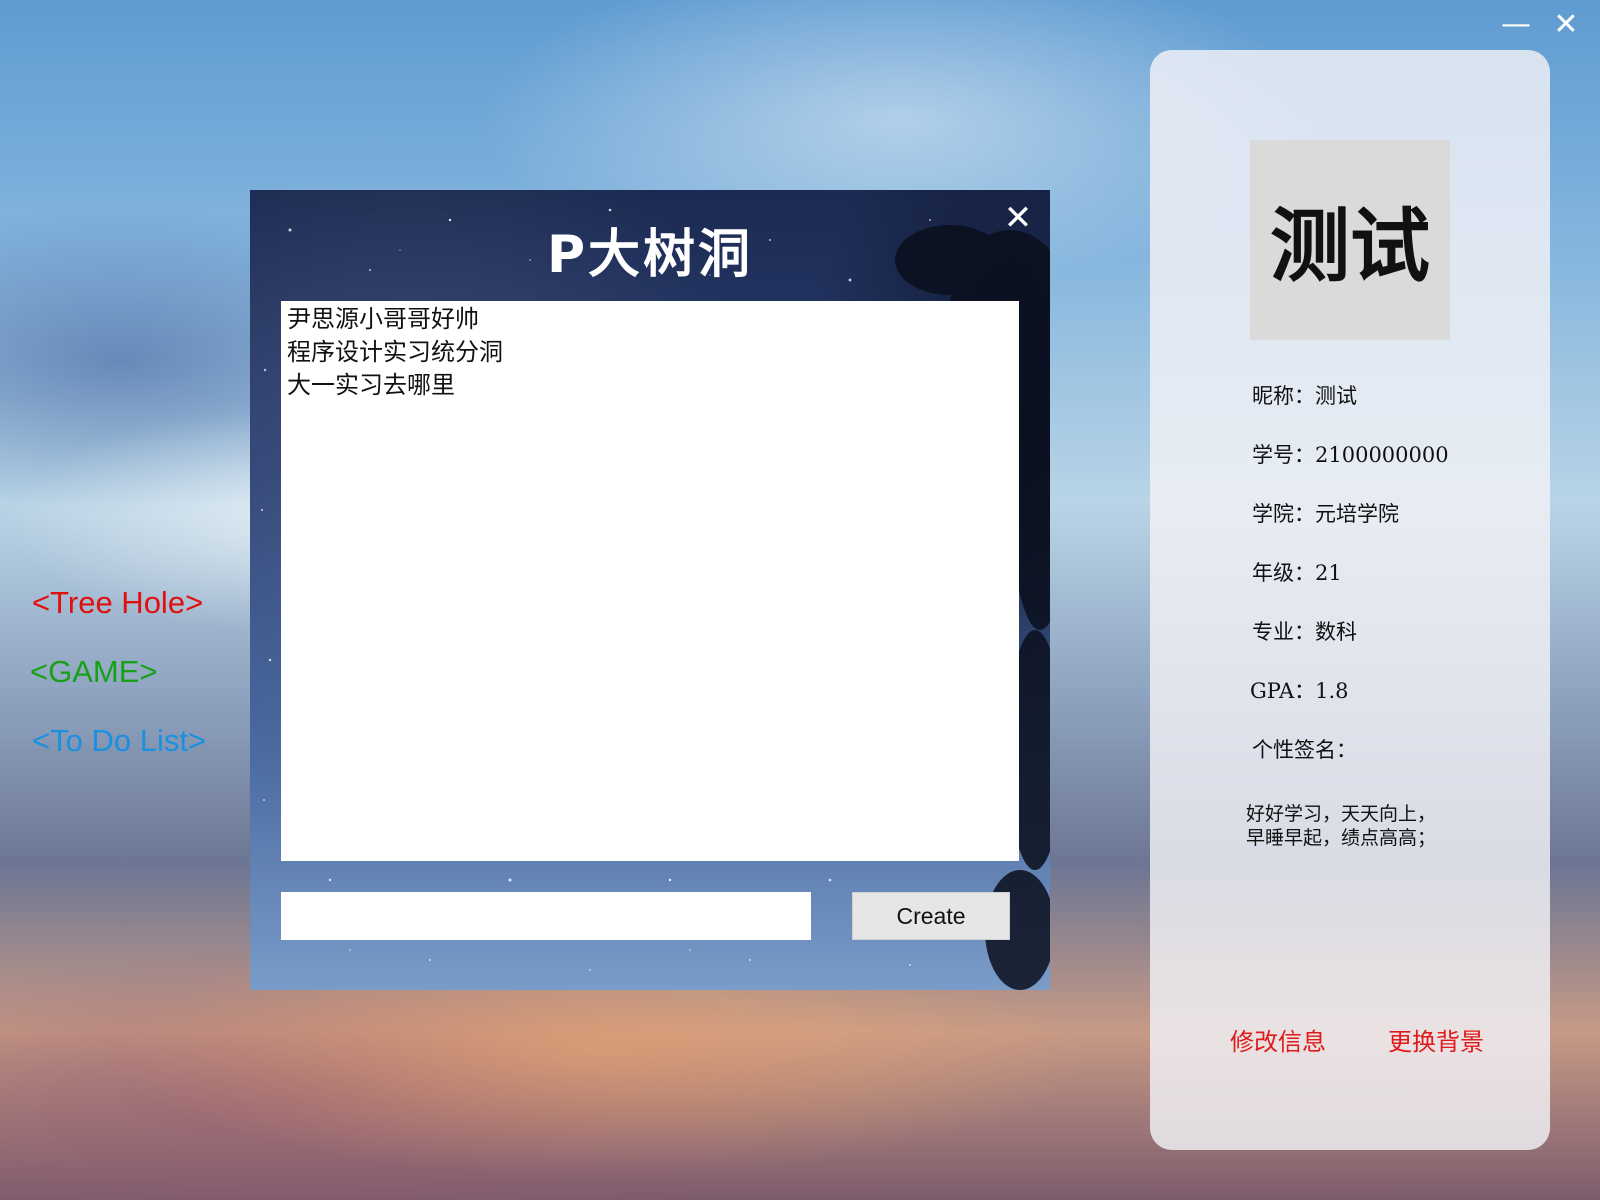 The width and height of the screenshot is (1600, 1200). Describe the element at coordinates (119, 741) in the screenshot. I see `nav-todo-list-link: <To Do List>` at that location.